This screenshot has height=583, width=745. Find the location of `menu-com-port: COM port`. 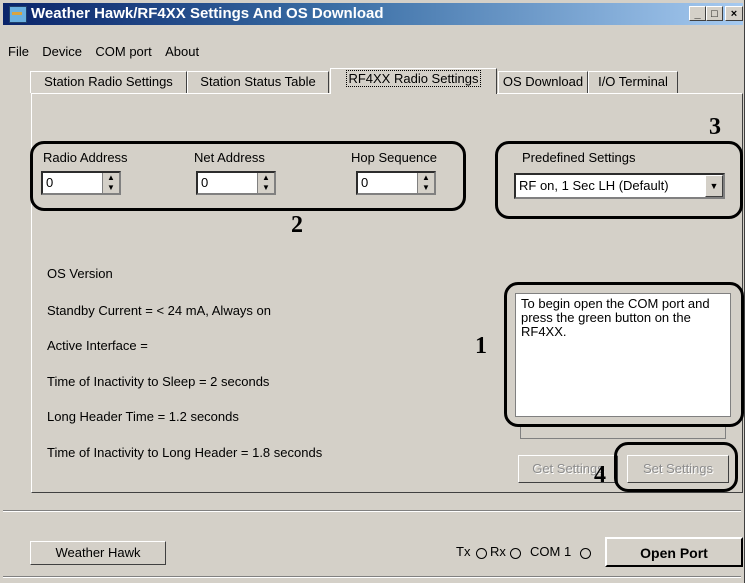

menu-com-port: COM port is located at coordinates (123, 52).